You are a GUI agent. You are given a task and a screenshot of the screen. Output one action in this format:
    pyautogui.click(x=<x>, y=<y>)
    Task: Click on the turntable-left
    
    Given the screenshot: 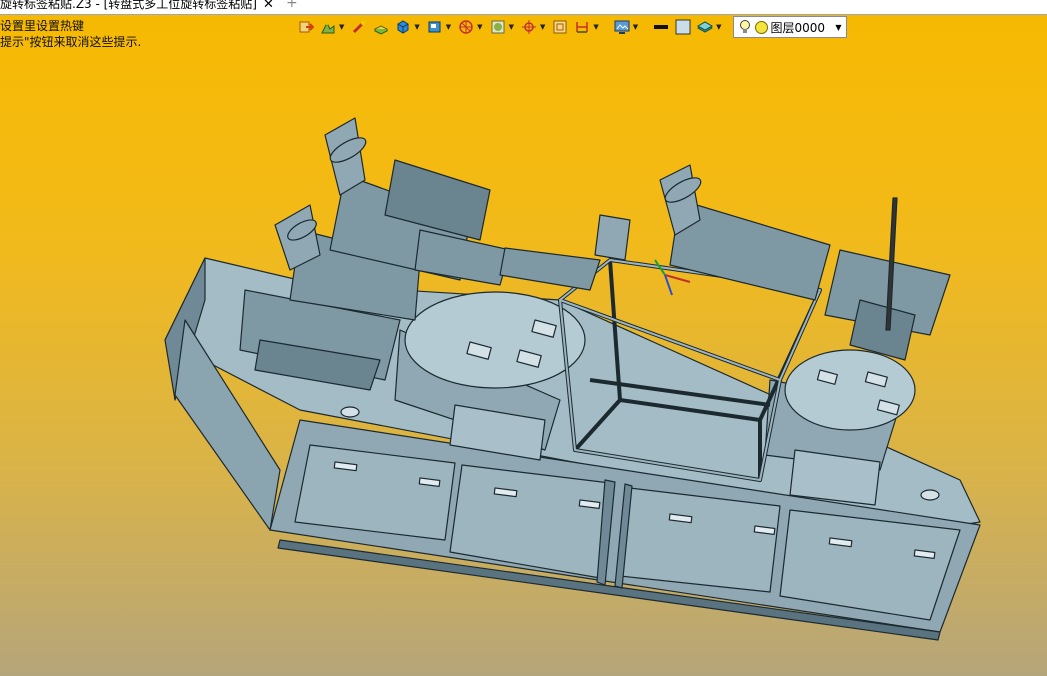 What is the action you would take?
    pyautogui.click(x=495, y=340)
    